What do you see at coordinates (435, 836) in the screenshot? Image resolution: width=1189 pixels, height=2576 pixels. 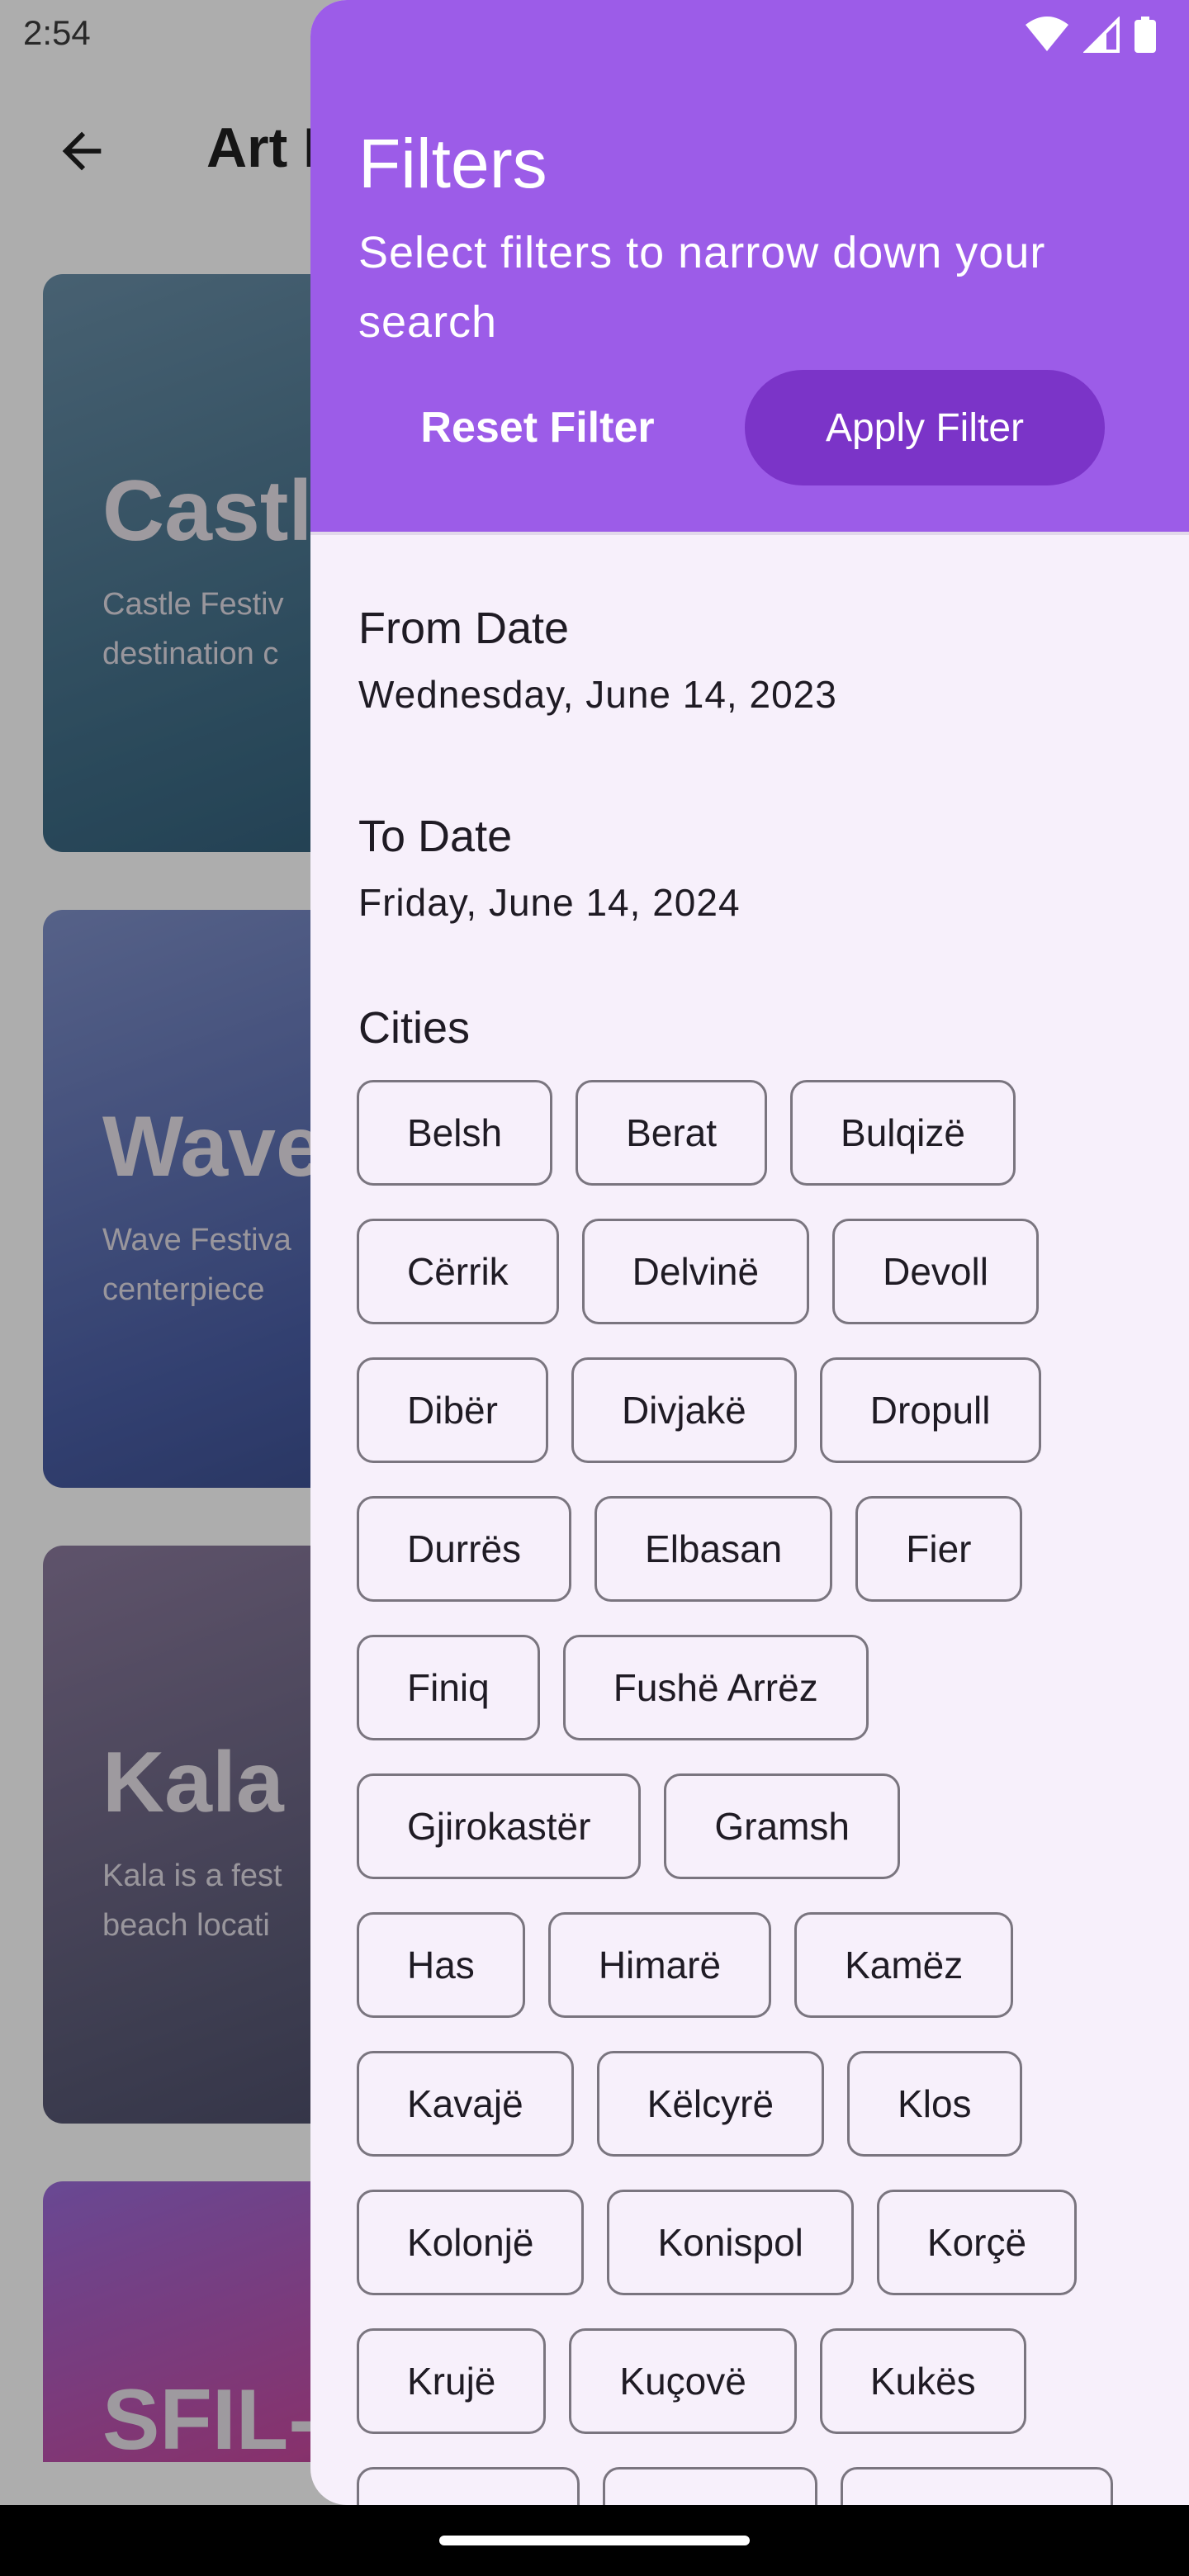 I see `to-date-label: To Date` at bounding box center [435, 836].